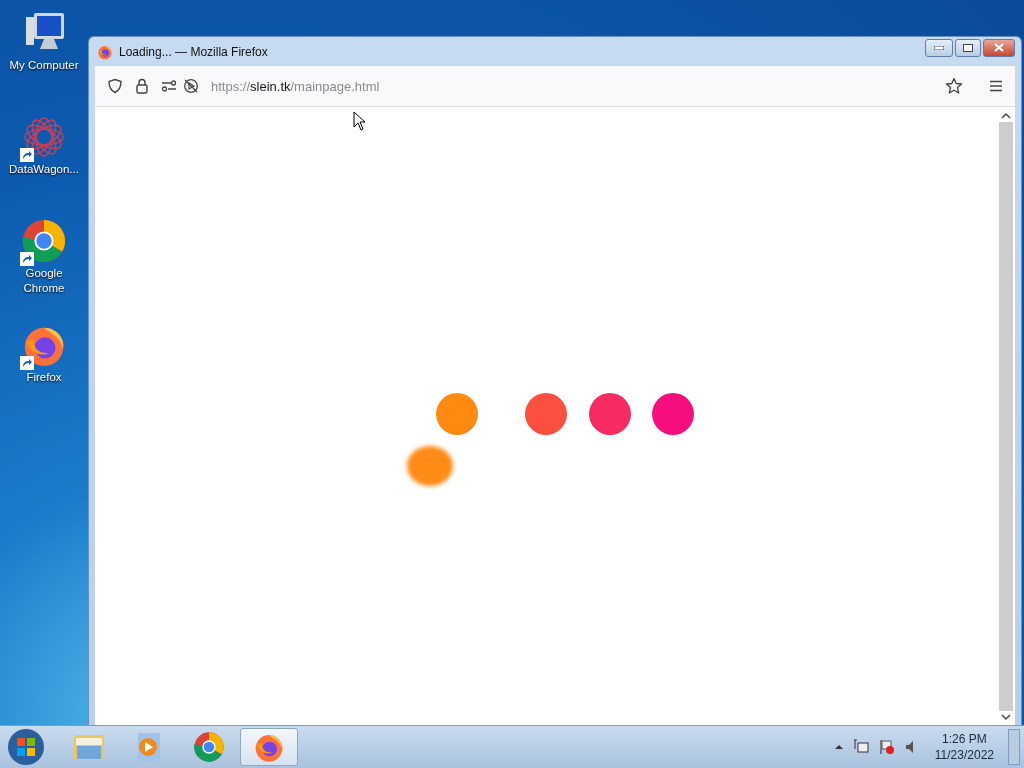 Image resolution: width=1024 pixels, height=768 pixels. What do you see at coordinates (194, 51) in the screenshot?
I see `window-title: Loading... — Mozilla Firefox` at bounding box center [194, 51].